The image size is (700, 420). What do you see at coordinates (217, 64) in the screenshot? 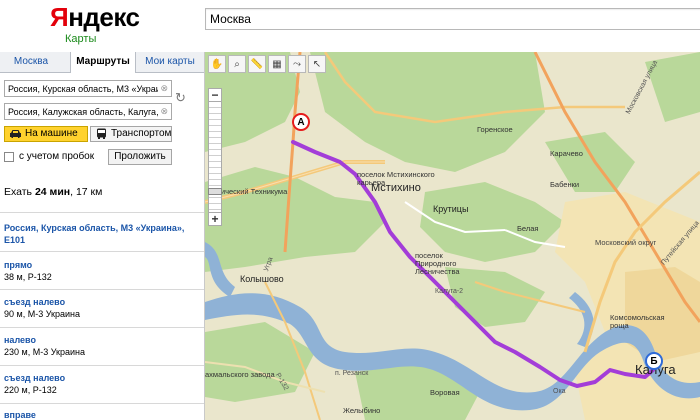
I see `hand-icon: ✋` at bounding box center [217, 64].